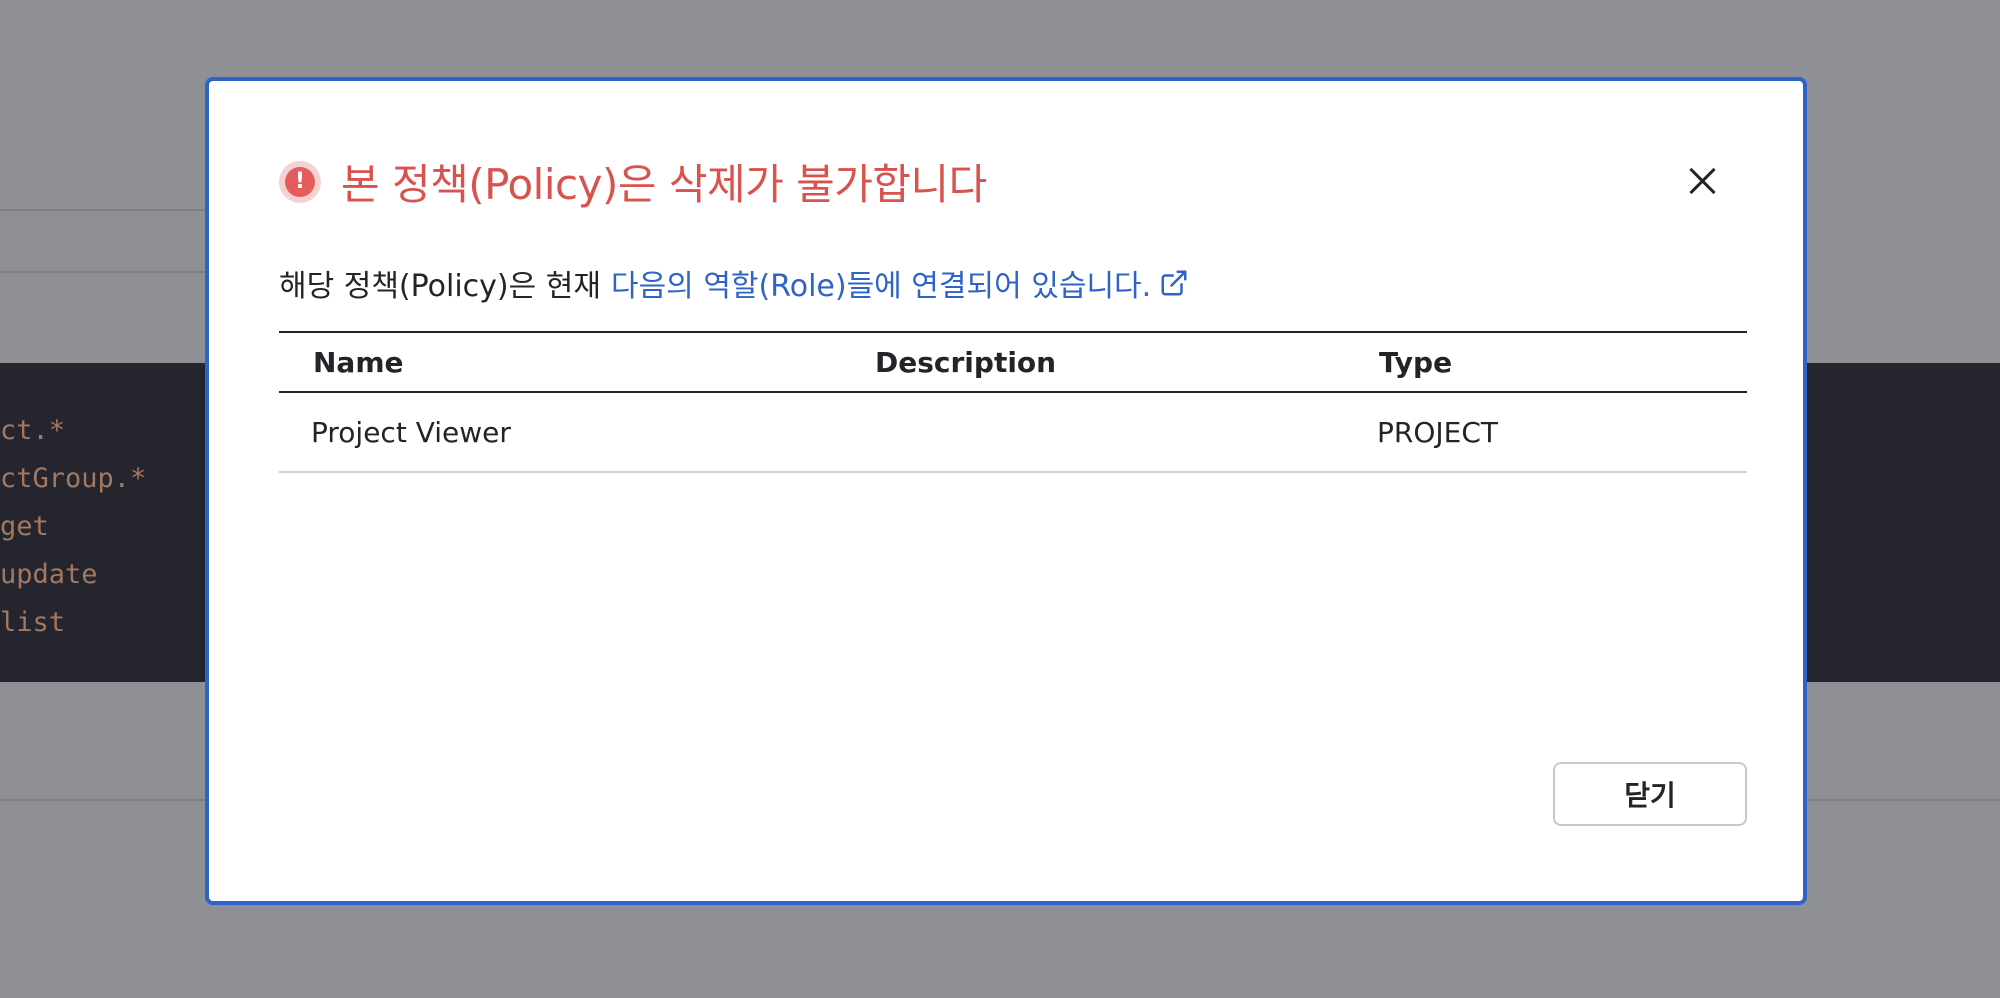 This screenshot has height=998, width=2000. Describe the element at coordinates (1093, 432) in the screenshot. I see `role-description-cell` at that location.